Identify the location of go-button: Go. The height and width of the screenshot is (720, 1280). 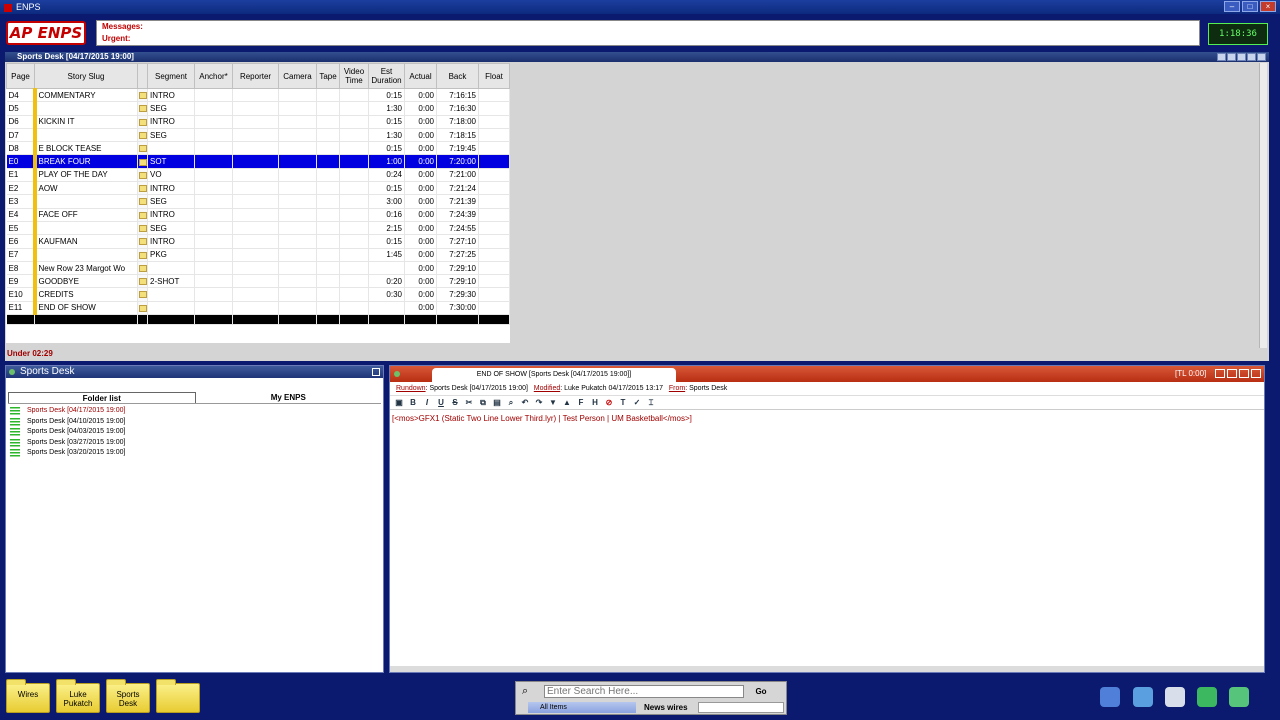
(761, 691).